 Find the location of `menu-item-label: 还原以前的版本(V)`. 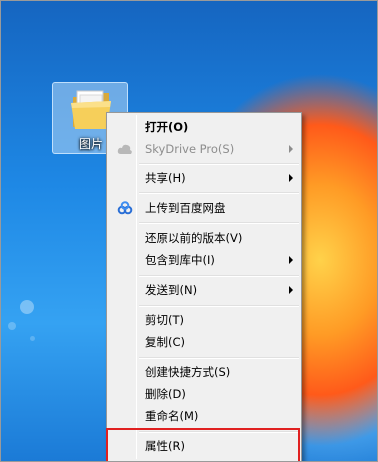

menu-item-label: 还原以前的版本(V) is located at coordinates (194, 238).